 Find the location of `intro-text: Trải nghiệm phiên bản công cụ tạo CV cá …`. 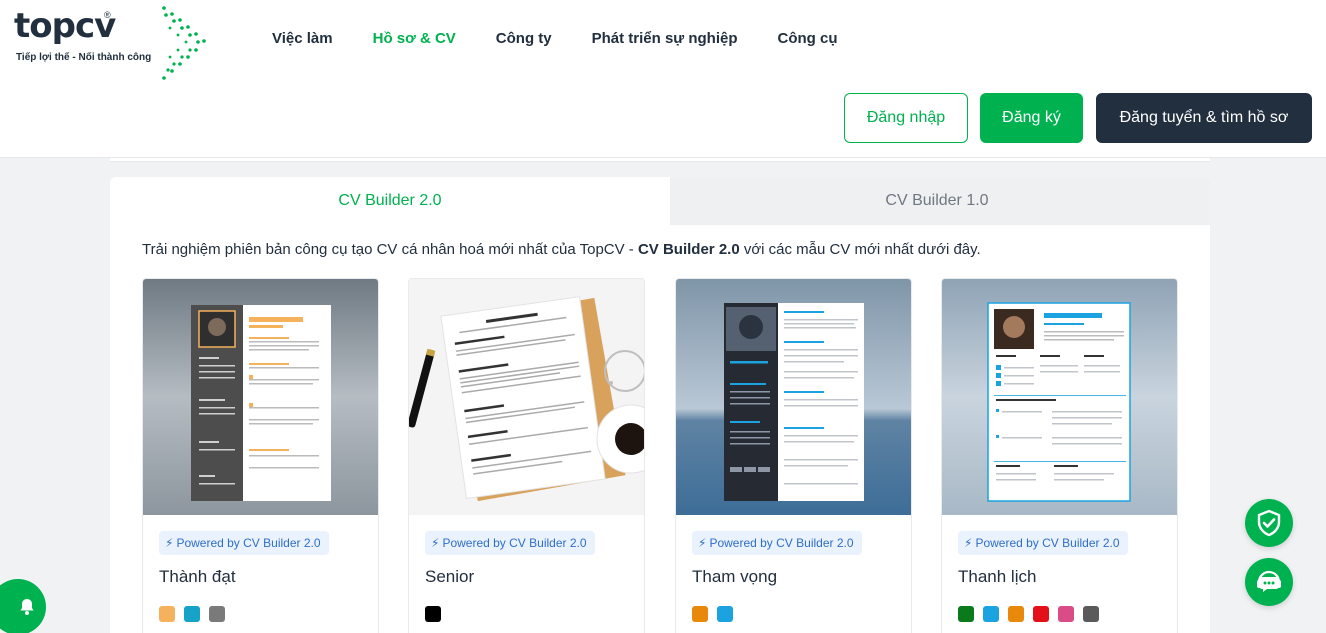

intro-text: Trải nghiệm phiên bản công cụ tạo CV cá … is located at coordinates (561, 249).